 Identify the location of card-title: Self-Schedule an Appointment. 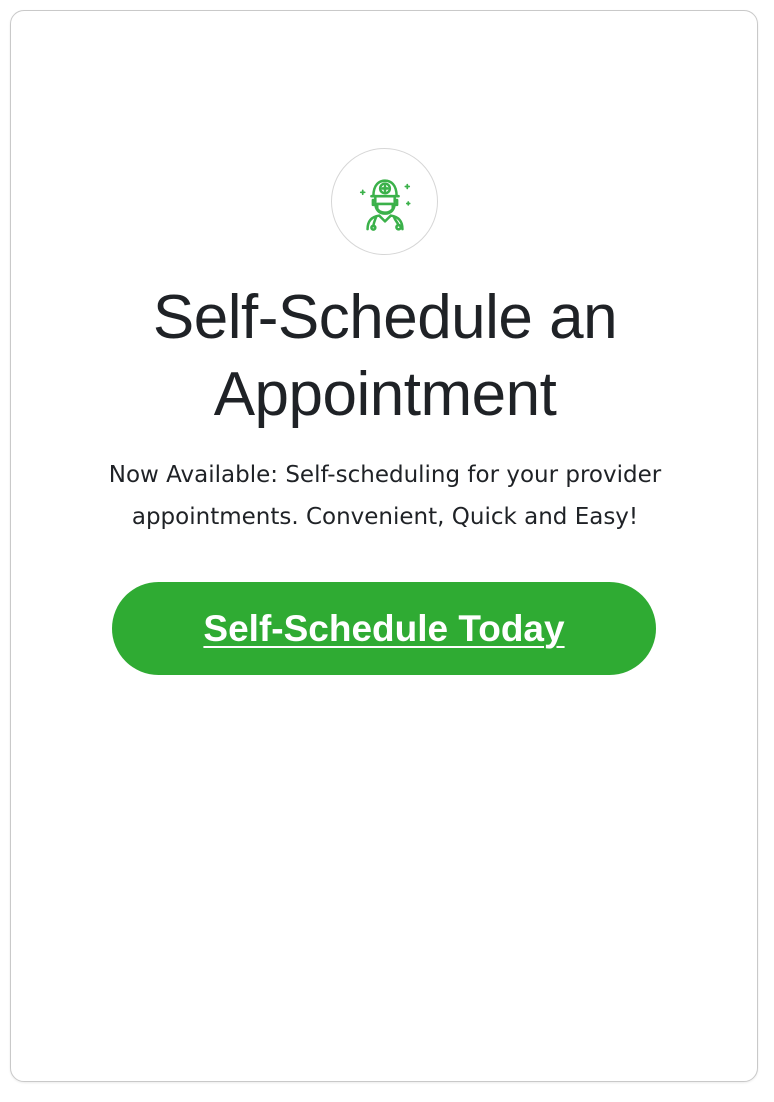
(385, 356).